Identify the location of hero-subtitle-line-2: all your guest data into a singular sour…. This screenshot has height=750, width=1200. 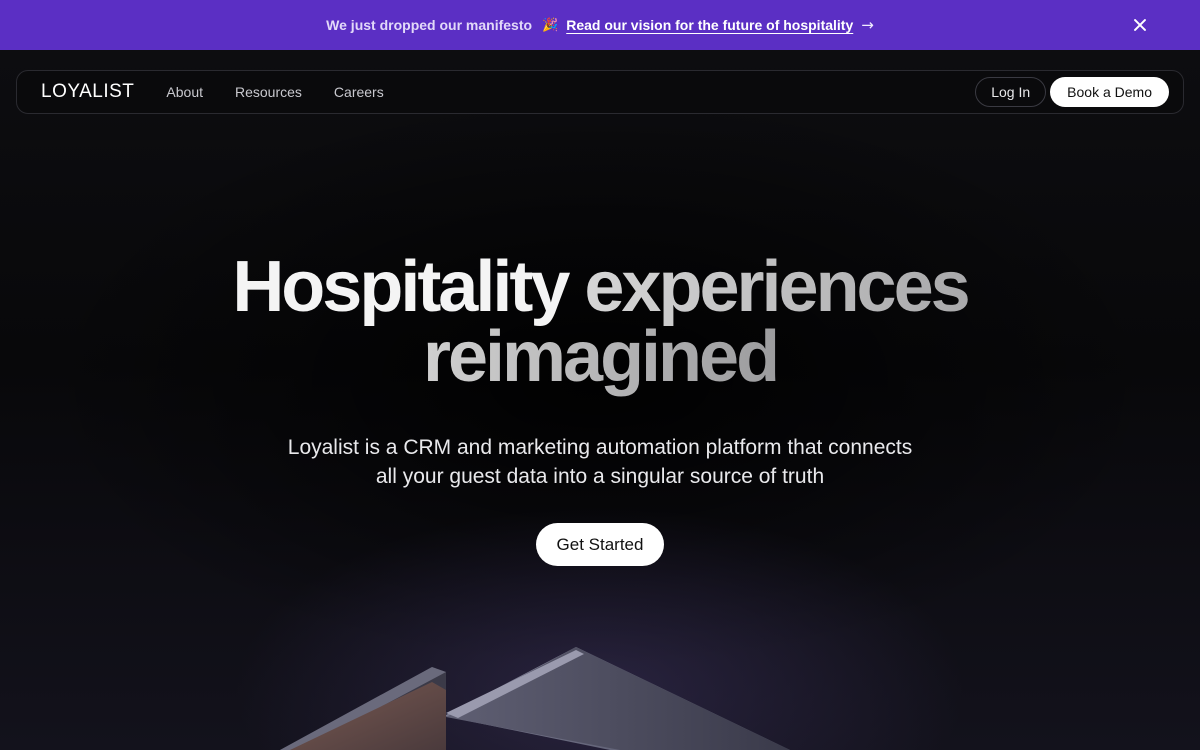
(600, 476).